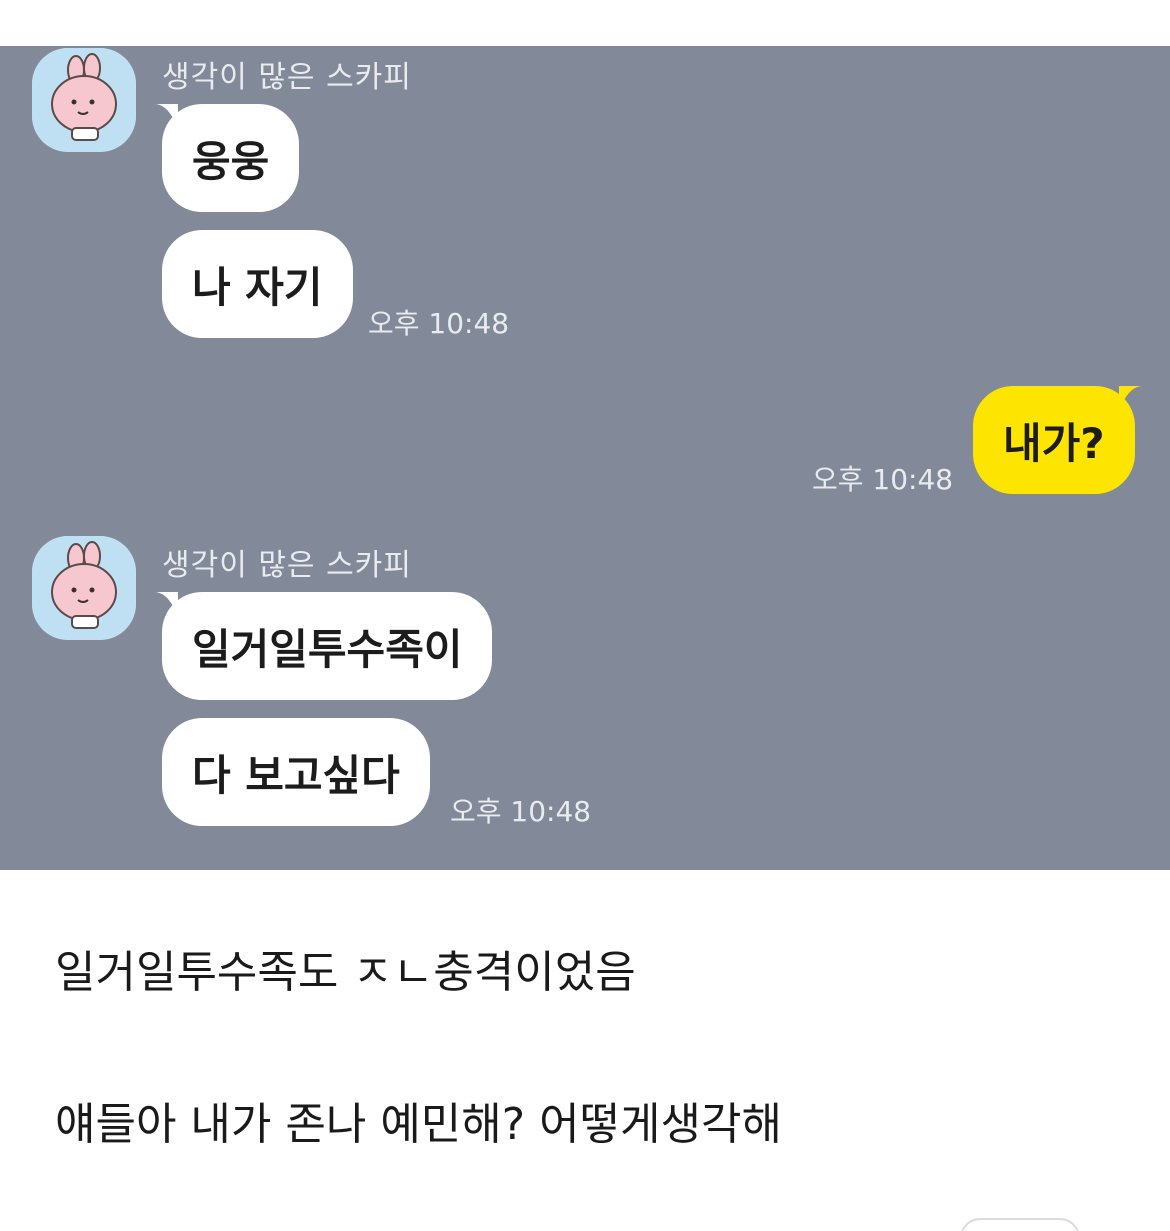  Describe the element at coordinates (1020, 1224) in the screenshot. I see `more-button` at that location.